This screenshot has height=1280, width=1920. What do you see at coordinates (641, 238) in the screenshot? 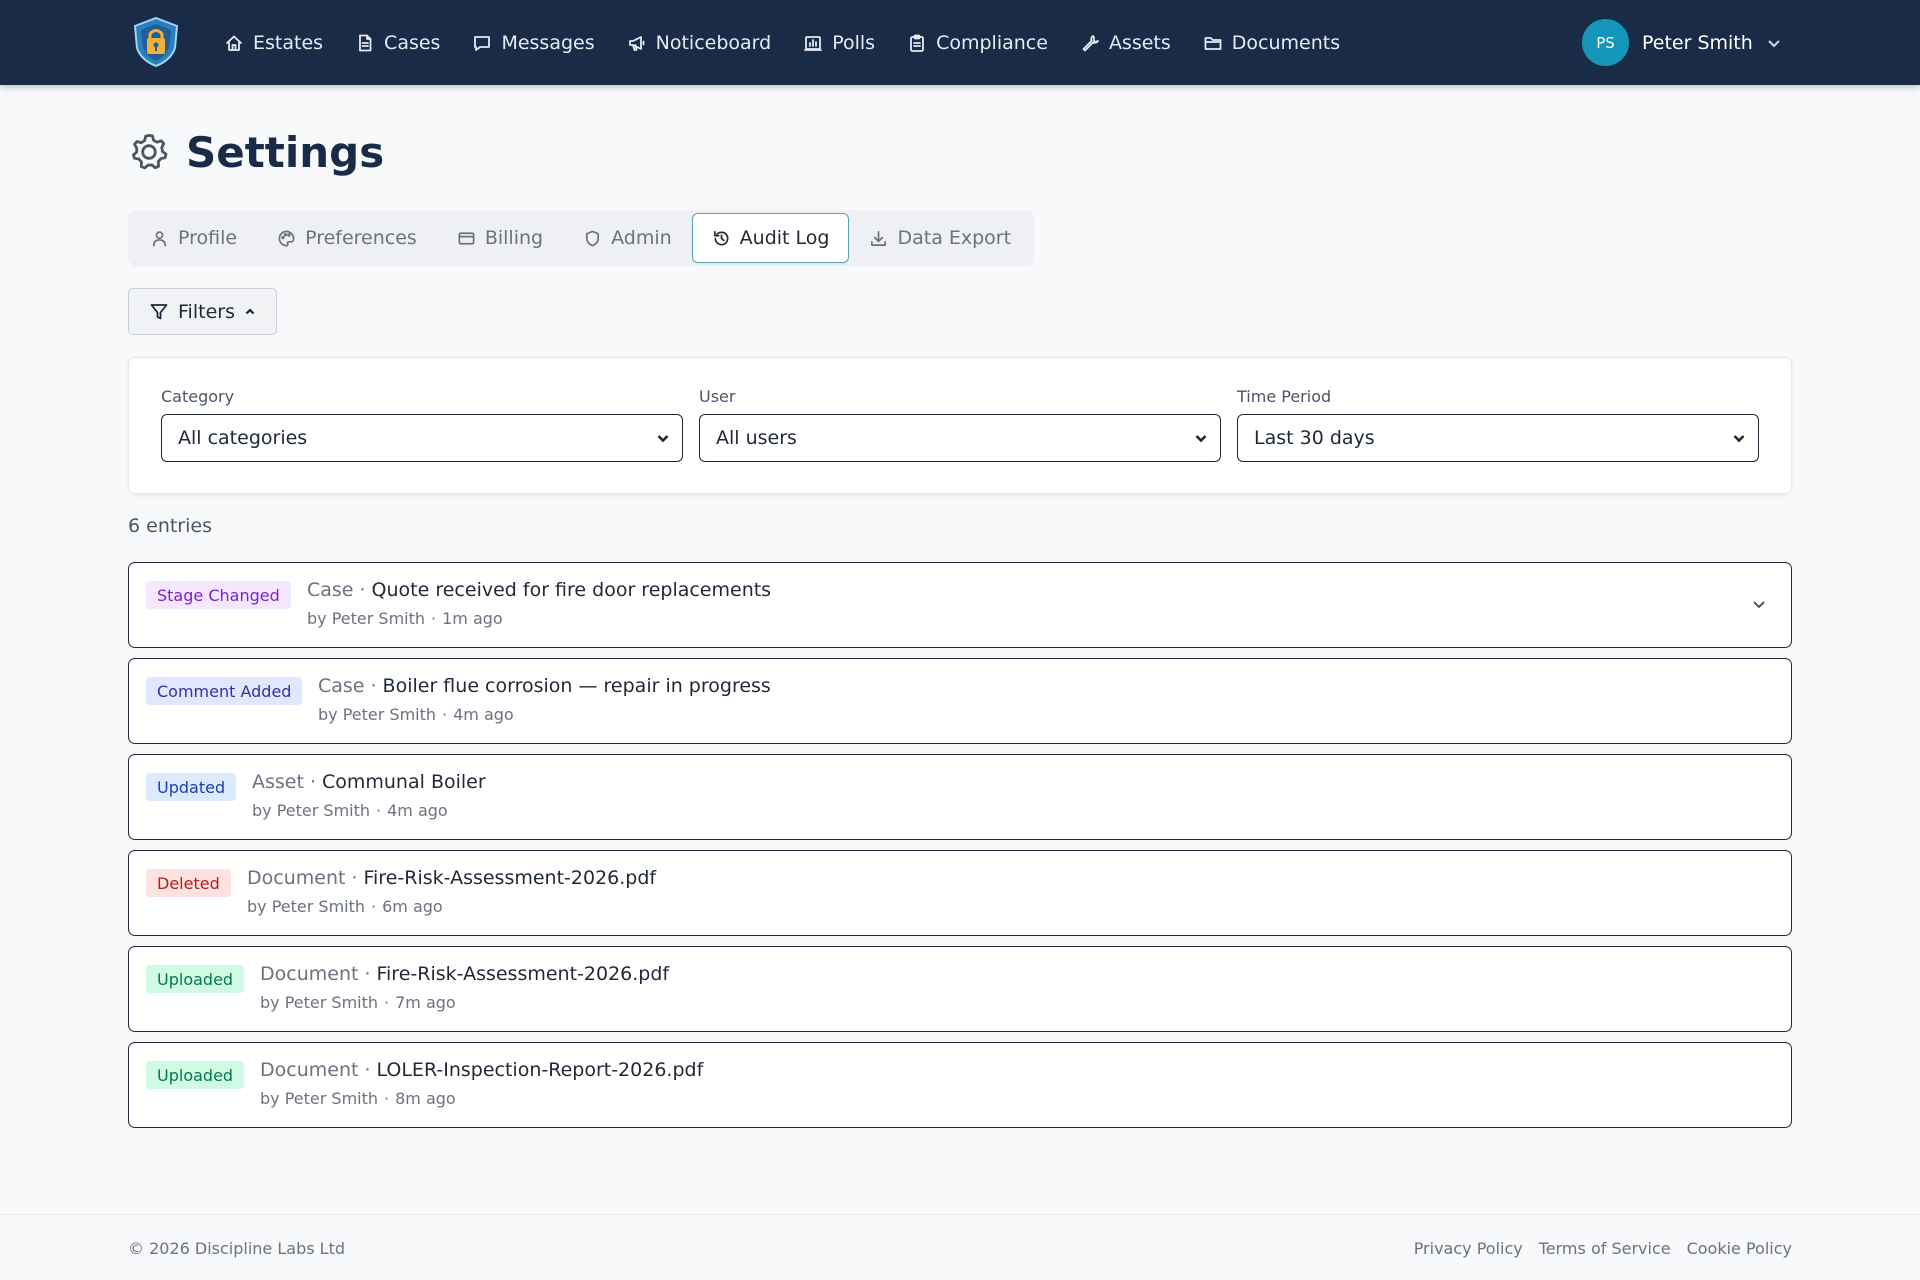
I see `tab-label: Admin` at bounding box center [641, 238].